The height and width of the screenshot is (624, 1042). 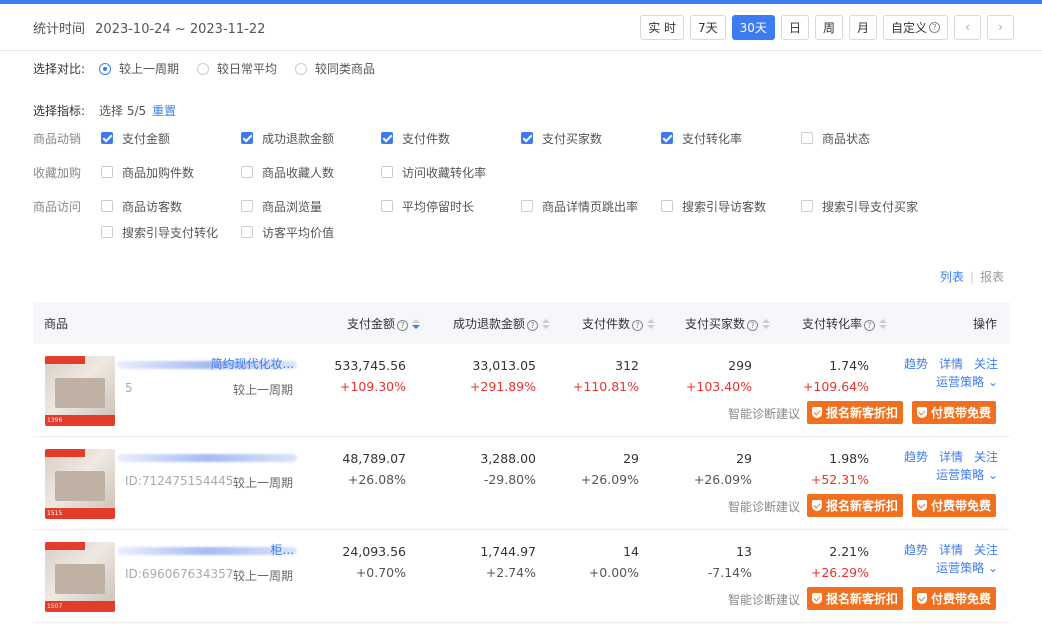 What do you see at coordinates (729, 572) in the screenshot?
I see `pay-buyers-change: -7.14%` at bounding box center [729, 572].